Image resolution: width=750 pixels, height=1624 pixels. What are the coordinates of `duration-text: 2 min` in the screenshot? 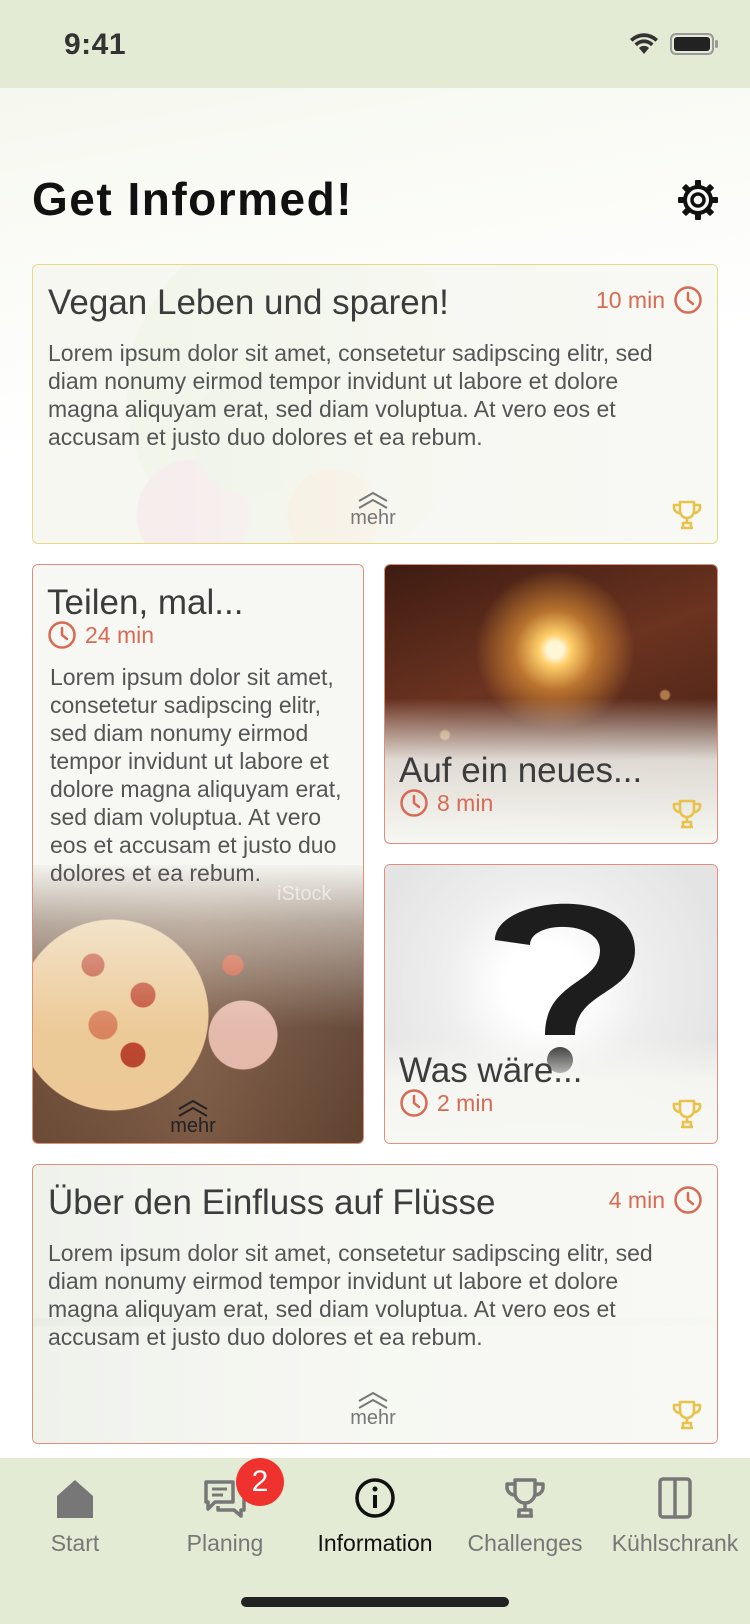 It's located at (465, 1102).